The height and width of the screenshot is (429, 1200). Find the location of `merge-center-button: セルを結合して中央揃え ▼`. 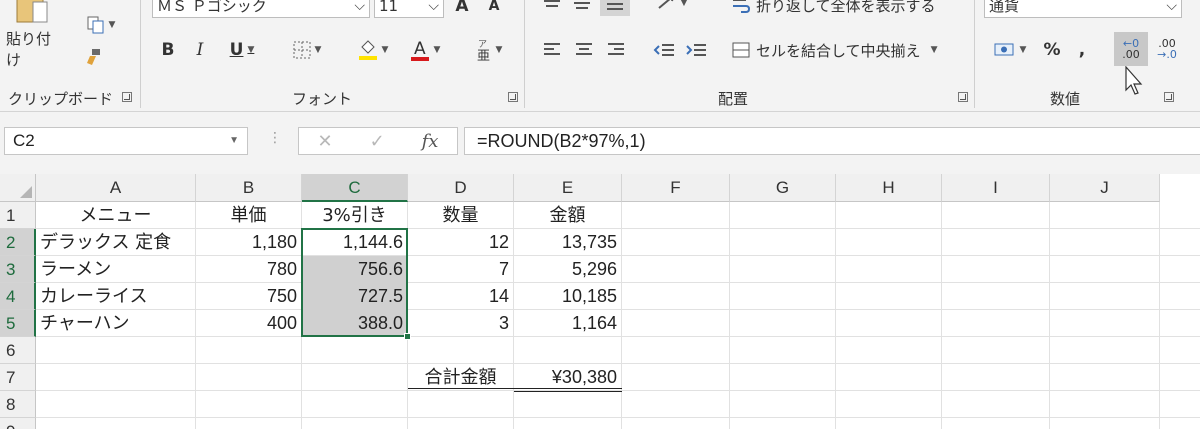

merge-center-button: セルを結合して中央揃え ▼ is located at coordinates (845, 50).